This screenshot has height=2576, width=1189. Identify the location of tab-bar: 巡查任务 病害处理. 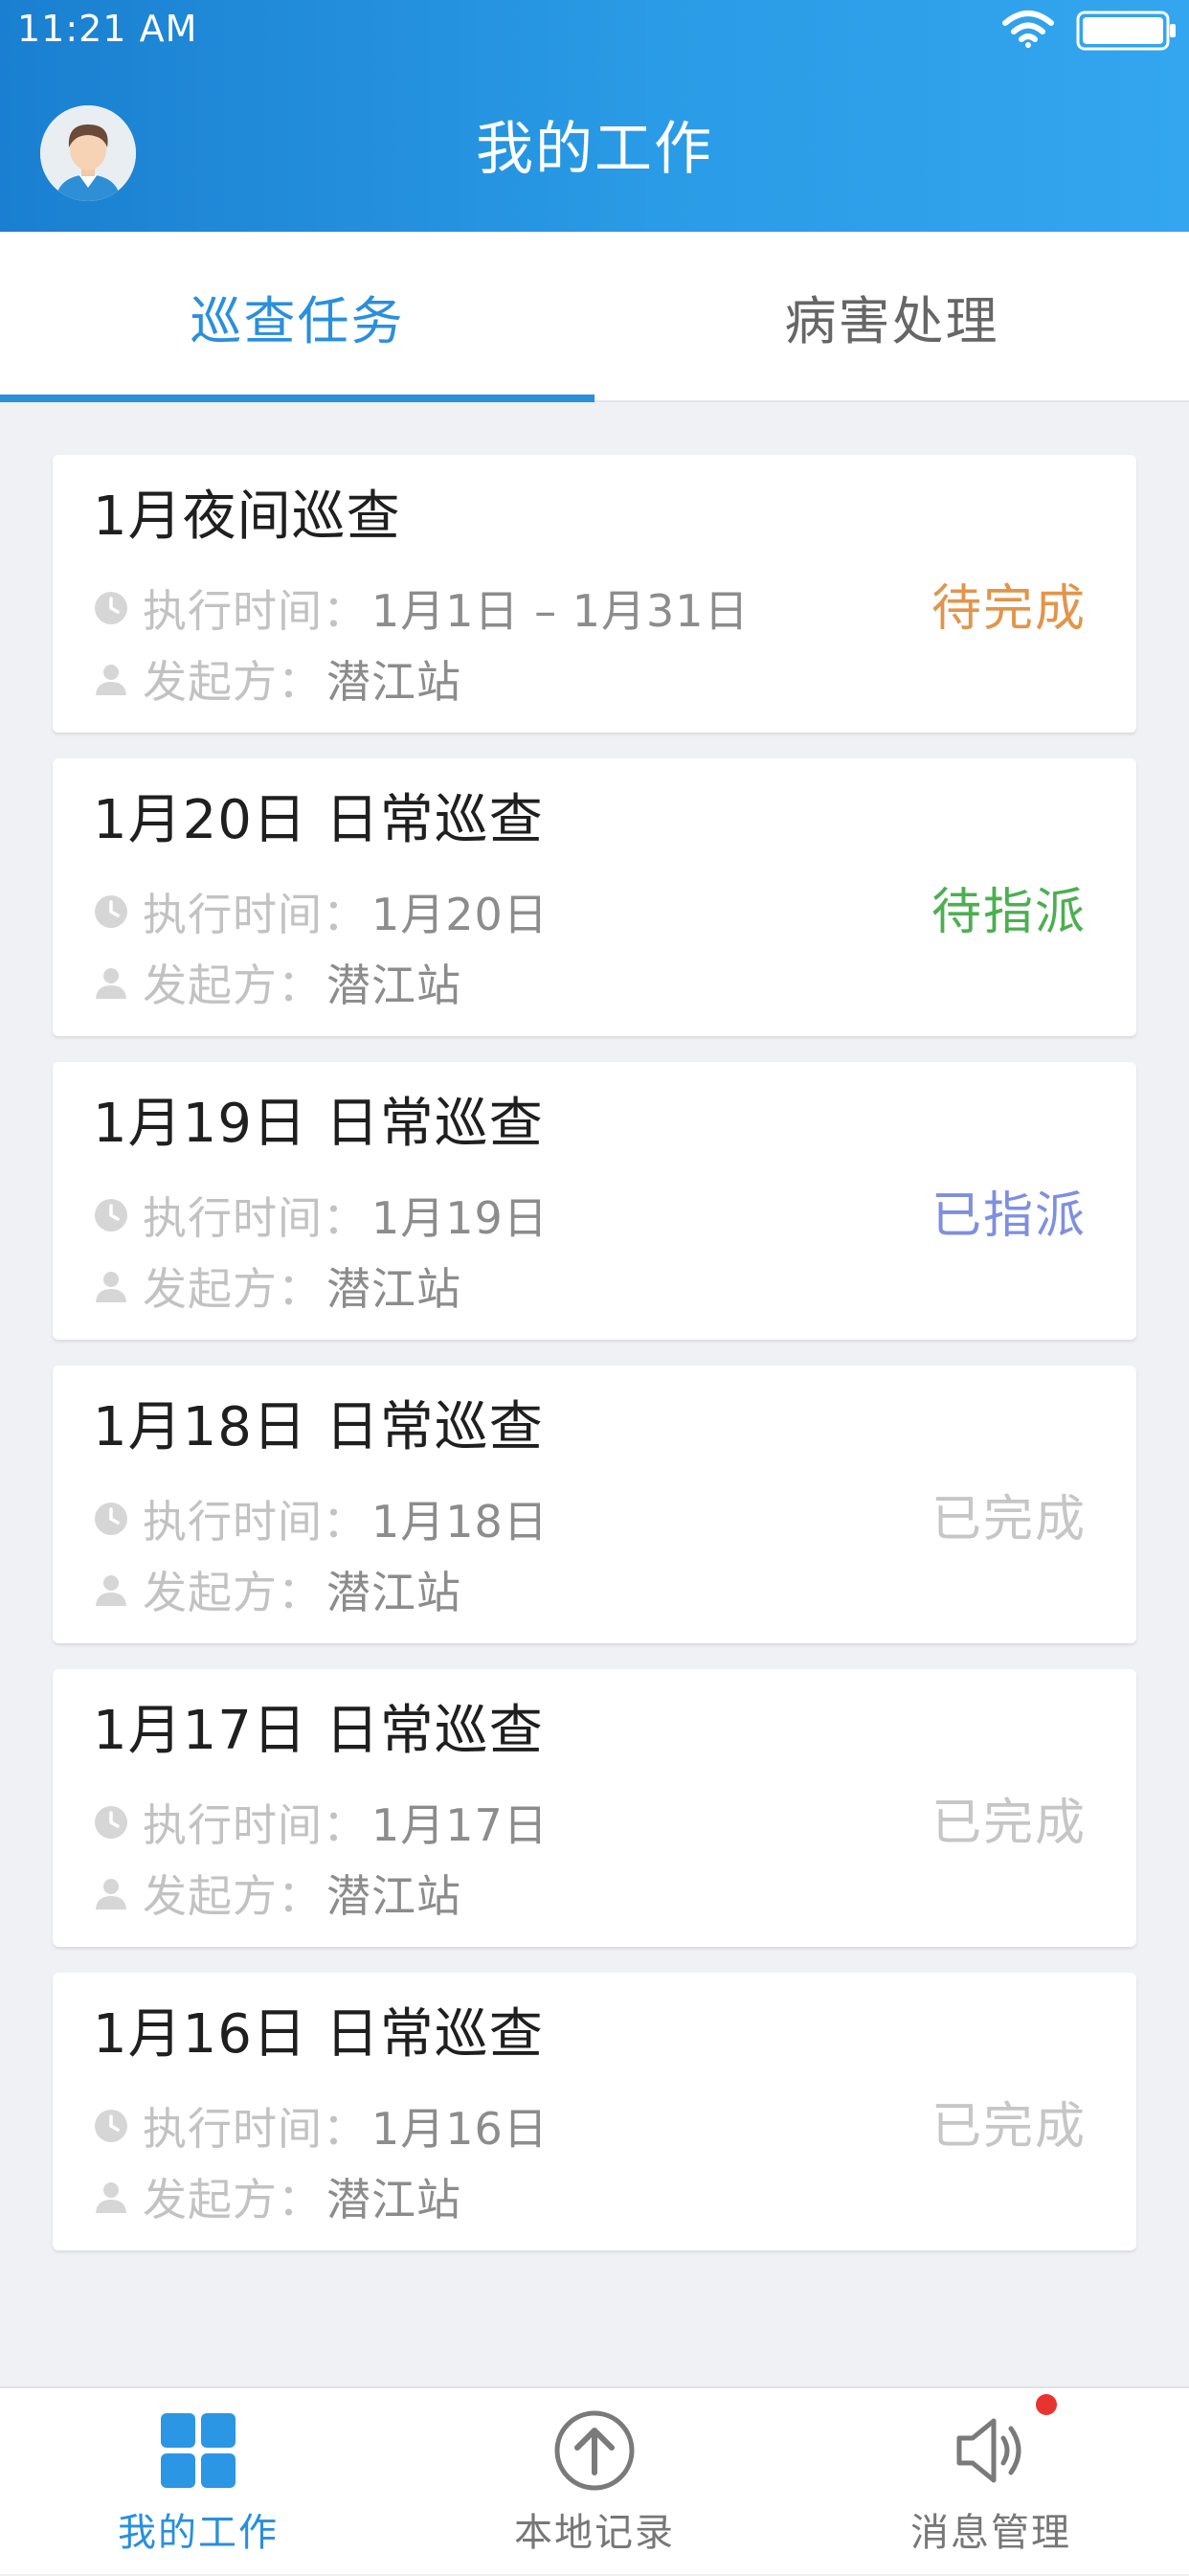
(594, 317).